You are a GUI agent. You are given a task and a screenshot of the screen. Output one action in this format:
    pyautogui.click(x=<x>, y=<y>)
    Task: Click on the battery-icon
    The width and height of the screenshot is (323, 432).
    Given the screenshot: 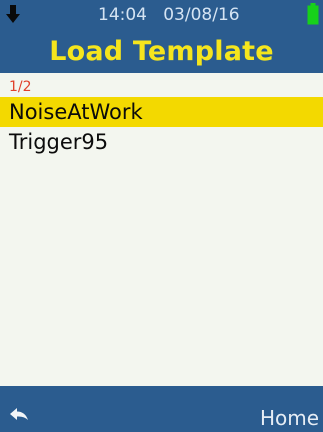 What is the action you would take?
    pyautogui.click(x=313, y=14)
    